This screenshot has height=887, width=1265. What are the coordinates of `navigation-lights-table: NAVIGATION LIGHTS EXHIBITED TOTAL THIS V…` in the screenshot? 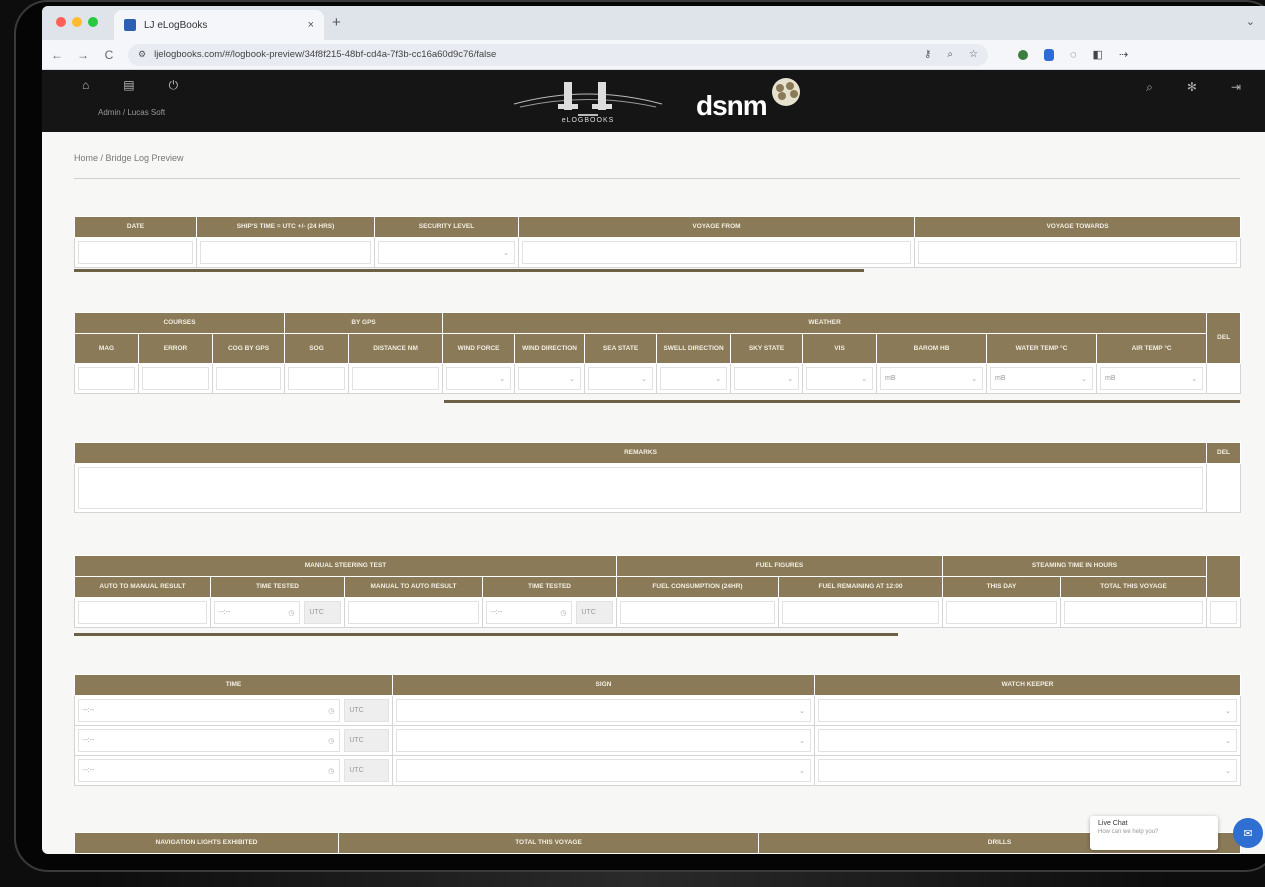 It's located at (657, 843).